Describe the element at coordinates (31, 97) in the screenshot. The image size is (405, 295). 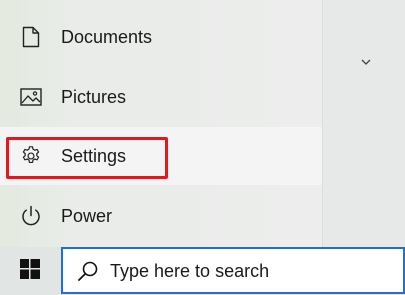
I see `pictures-icon` at that location.